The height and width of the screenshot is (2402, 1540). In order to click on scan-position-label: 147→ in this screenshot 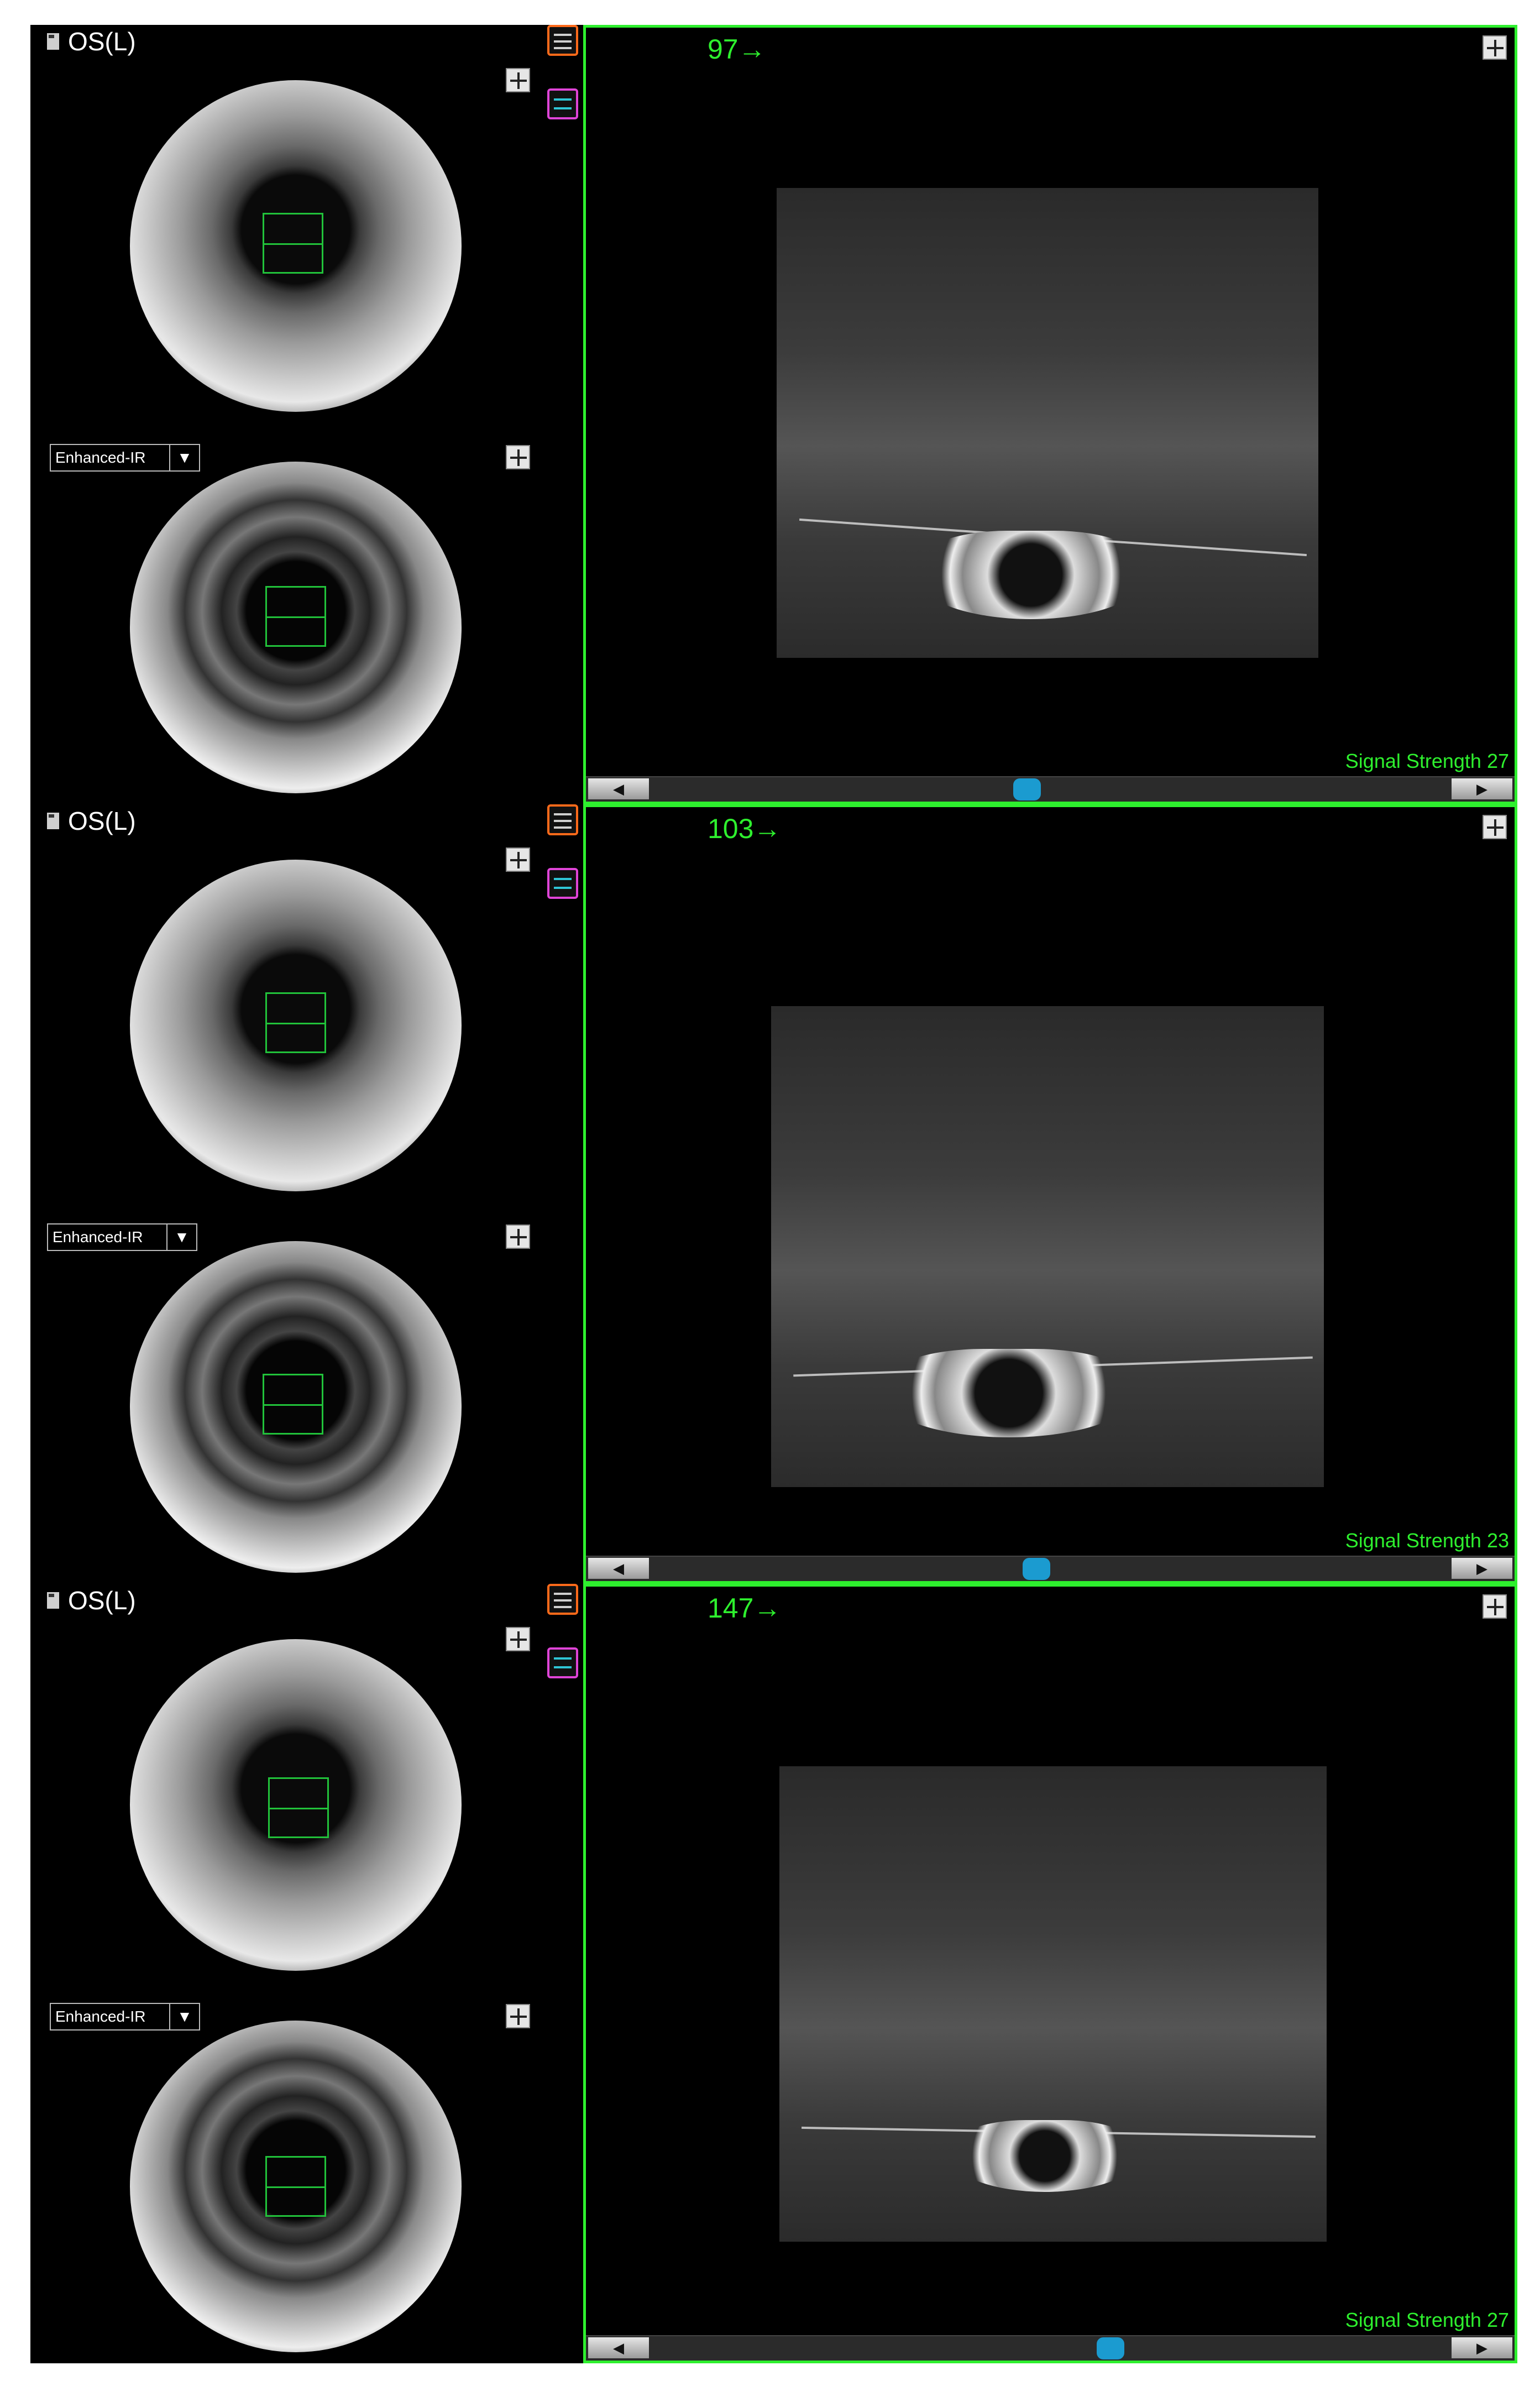, I will do `click(745, 1608)`.